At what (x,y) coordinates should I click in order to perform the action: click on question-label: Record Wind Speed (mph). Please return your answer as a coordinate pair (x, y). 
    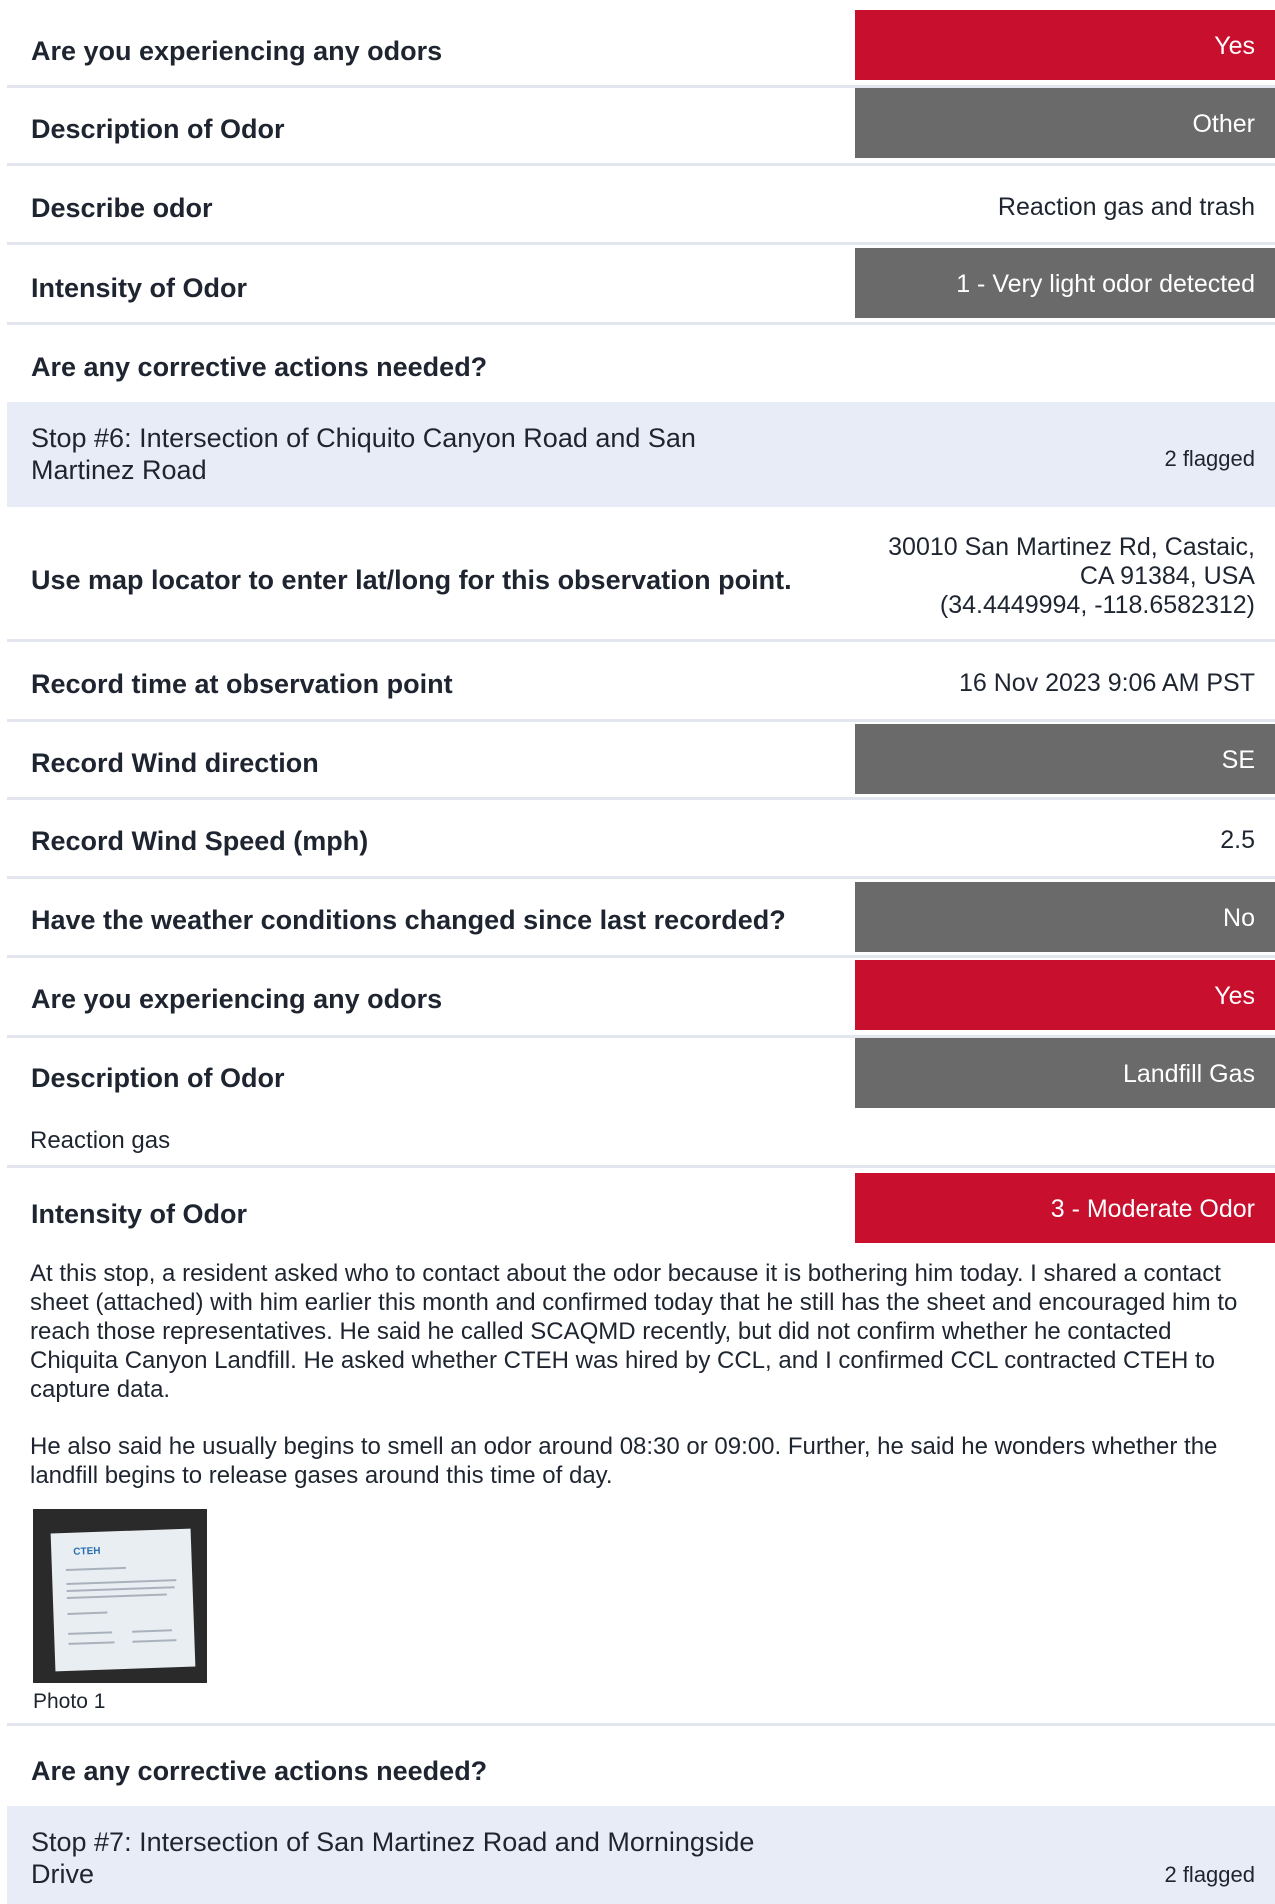
    Looking at the image, I should click on (200, 841).